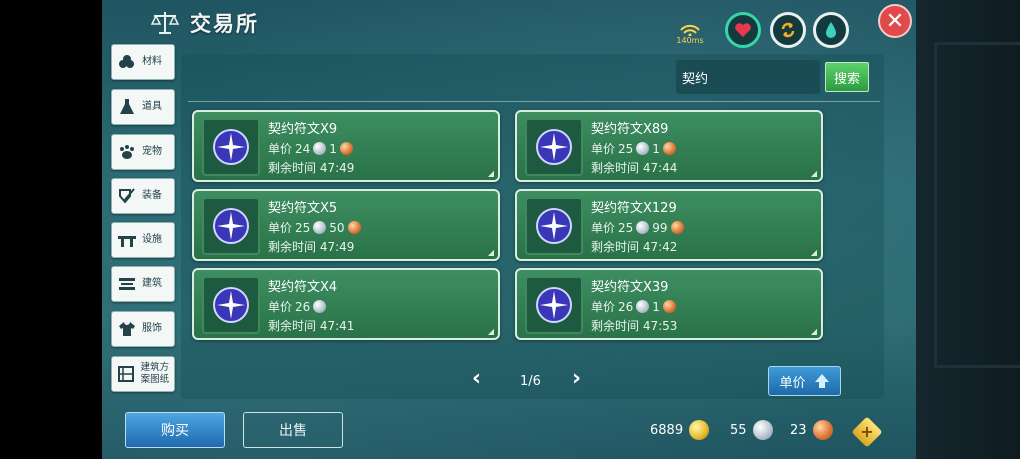  Describe the element at coordinates (311, 325) in the screenshot. I see `item-time: 剩余时间 47:41` at that location.